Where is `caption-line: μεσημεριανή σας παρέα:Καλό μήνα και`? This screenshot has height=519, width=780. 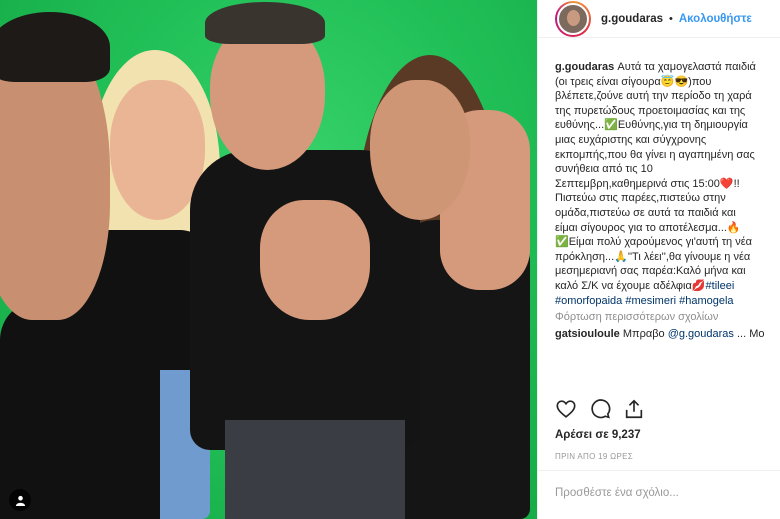 caption-line: μεσημεριανή σας παρέα:Καλό μήνα και is located at coordinates (650, 271).